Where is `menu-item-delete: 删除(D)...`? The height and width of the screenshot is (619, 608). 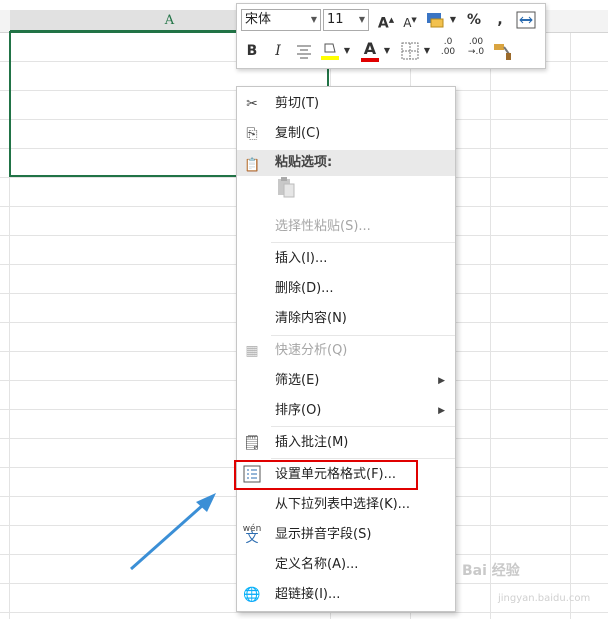
menu-item-delete: 删除(D)... is located at coordinates (346, 289).